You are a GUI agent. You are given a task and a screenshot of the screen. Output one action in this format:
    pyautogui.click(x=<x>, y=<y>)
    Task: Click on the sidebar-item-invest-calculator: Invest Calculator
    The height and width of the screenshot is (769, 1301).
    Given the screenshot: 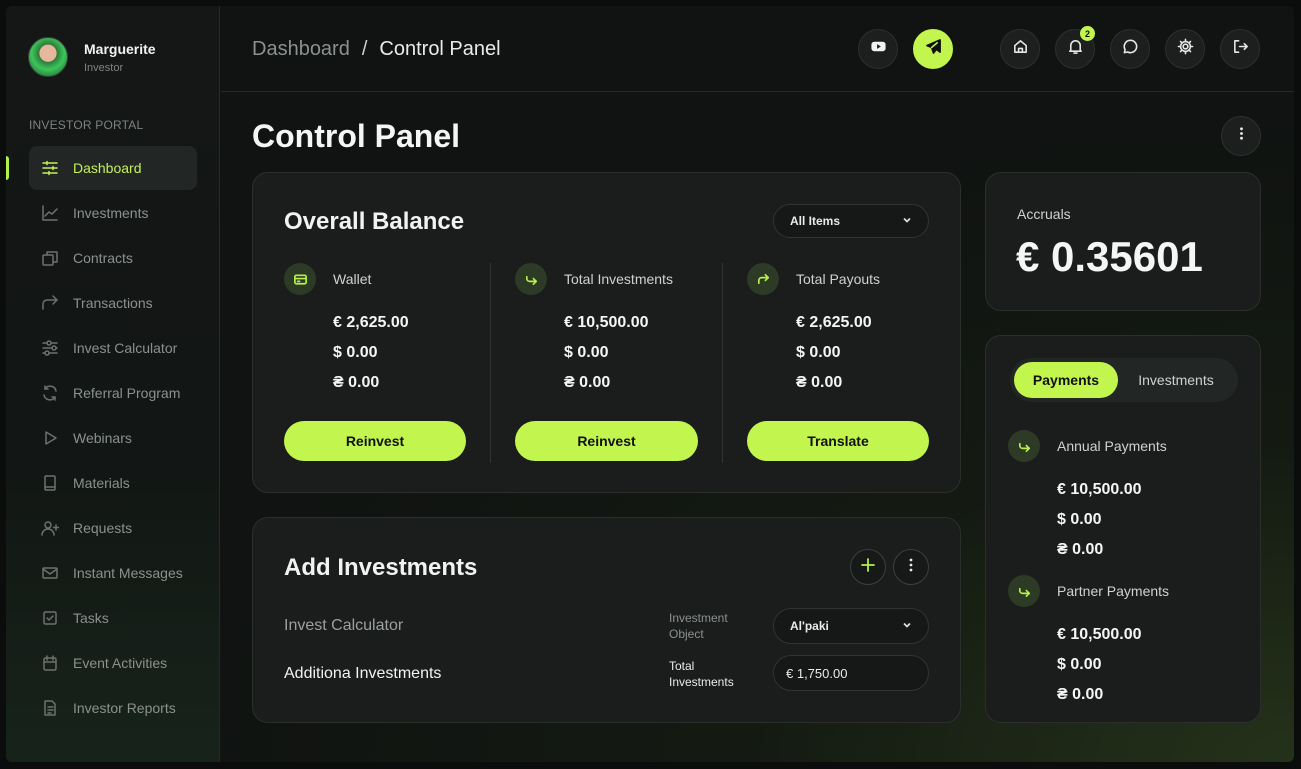 What is the action you would take?
    pyautogui.click(x=113, y=348)
    